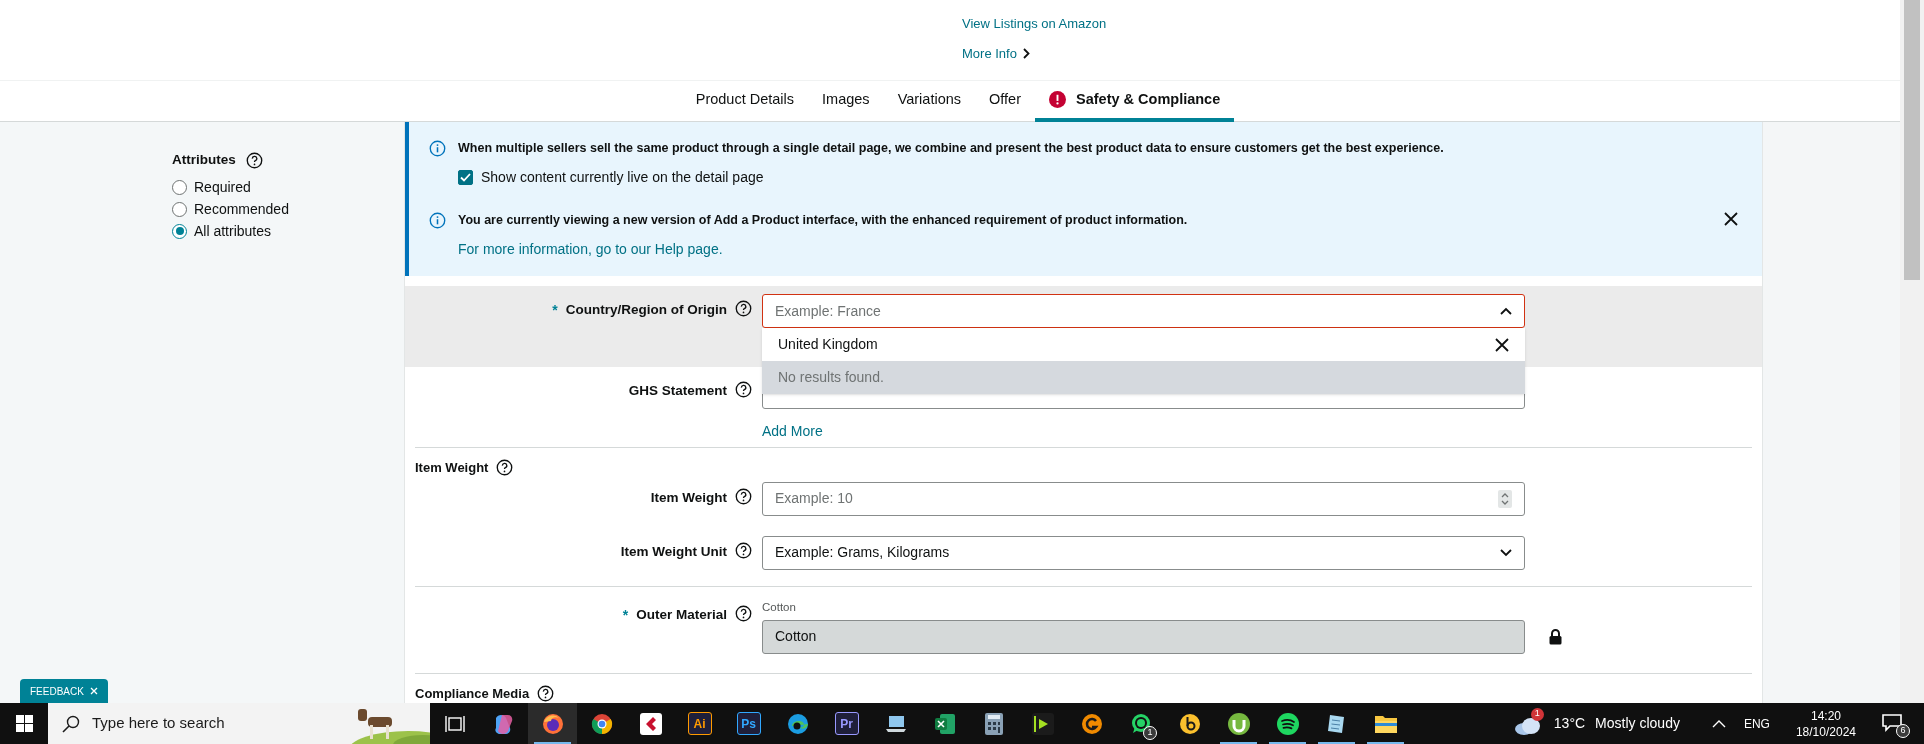 The image size is (1924, 744). Describe the element at coordinates (622, 177) in the screenshot. I see `checkbox-label: Show content currently live on the detail page` at that location.